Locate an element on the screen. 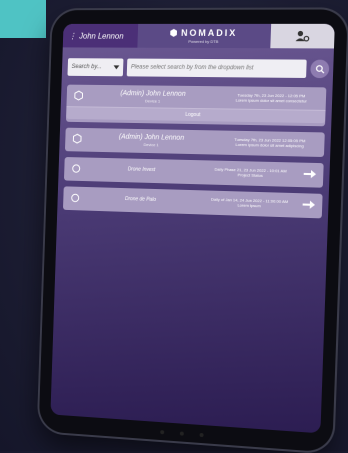 Image resolution: width=348 pixels, height=453 pixels. top-bar: ⋮ John Lennon NOMADIX Powered by DTB is located at coordinates (198, 36).